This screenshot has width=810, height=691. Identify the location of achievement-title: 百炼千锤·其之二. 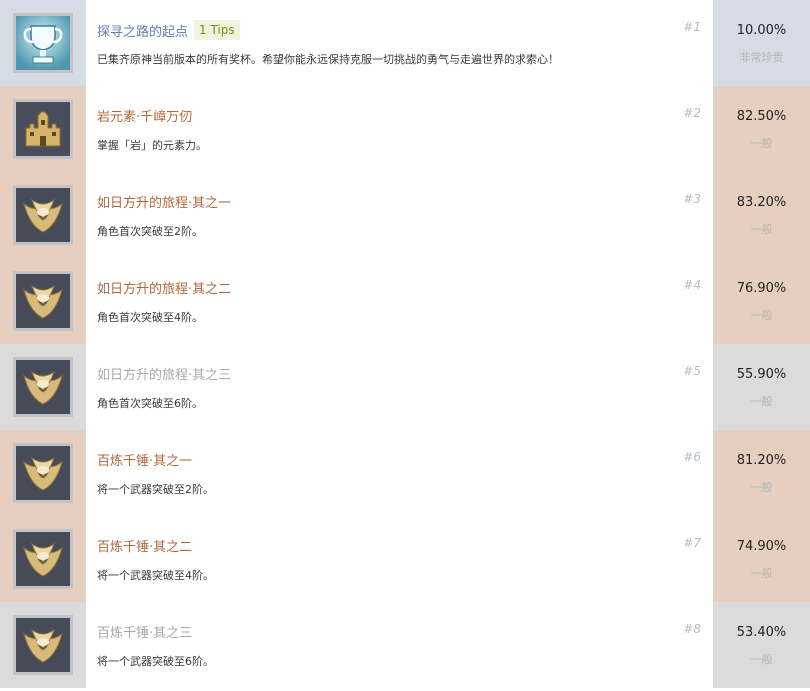
(144, 545).